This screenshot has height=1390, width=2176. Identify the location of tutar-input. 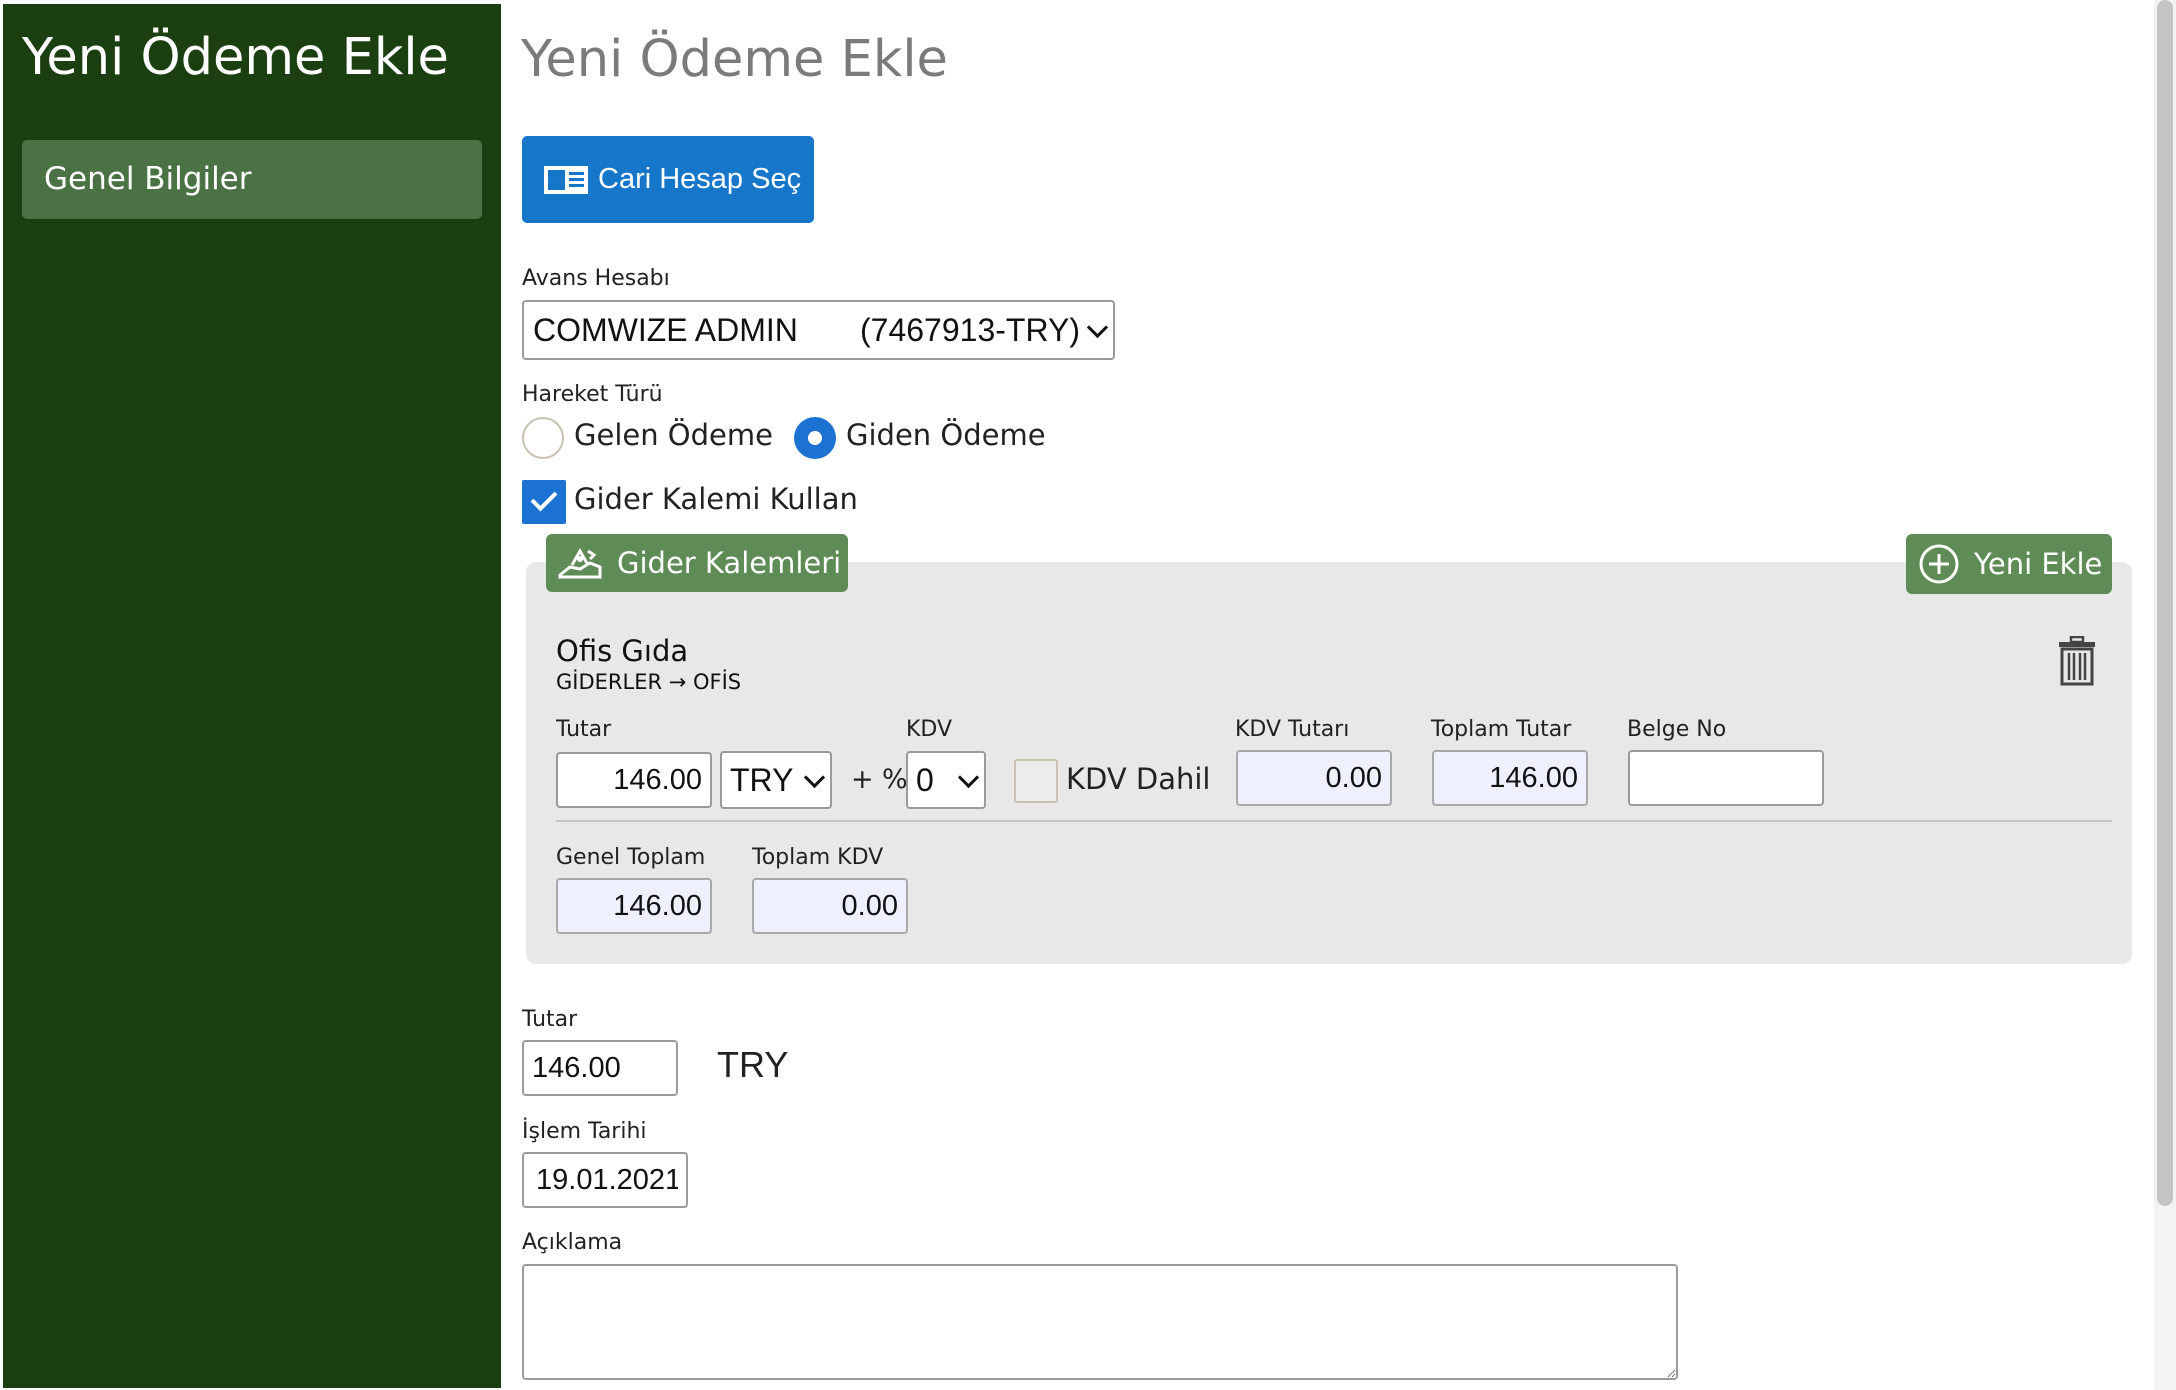
(600, 1068).